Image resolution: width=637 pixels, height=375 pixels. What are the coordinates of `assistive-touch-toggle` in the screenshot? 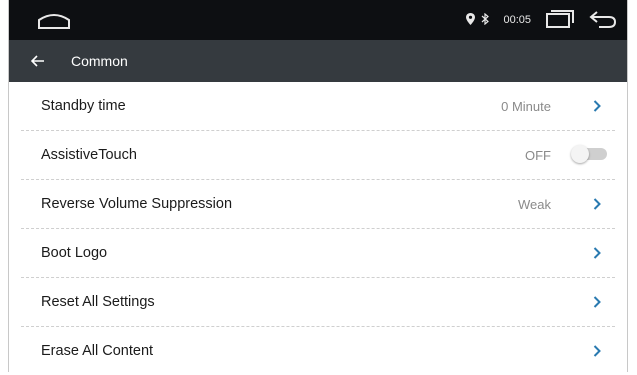 It's located at (589, 154).